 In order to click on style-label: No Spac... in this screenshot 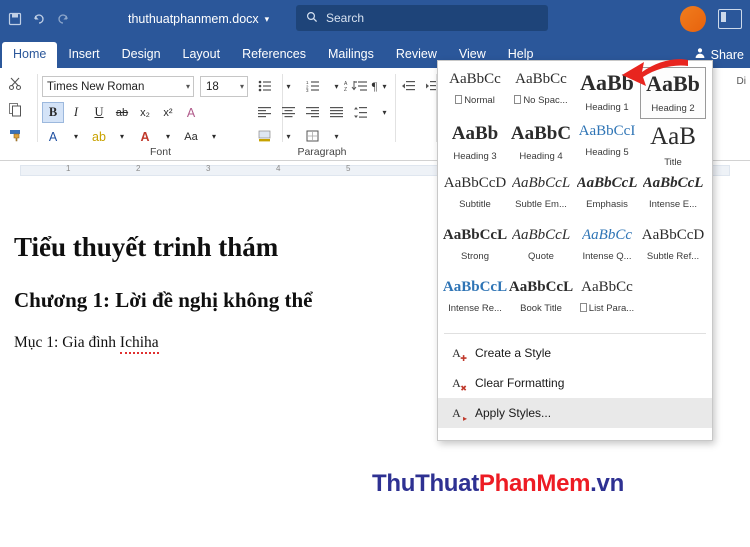, I will do `click(541, 100)`.